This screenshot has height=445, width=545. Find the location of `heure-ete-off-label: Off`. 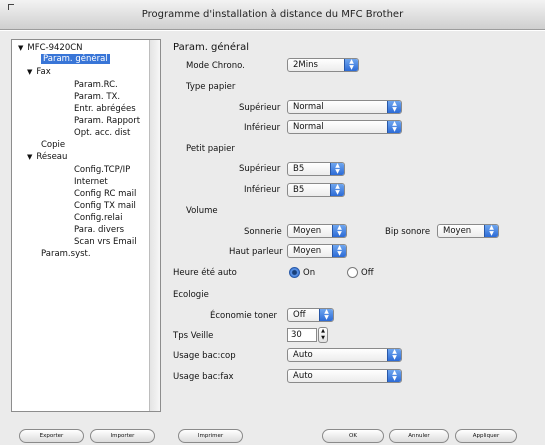

heure-ete-off-label: Off is located at coordinates (367, 273).